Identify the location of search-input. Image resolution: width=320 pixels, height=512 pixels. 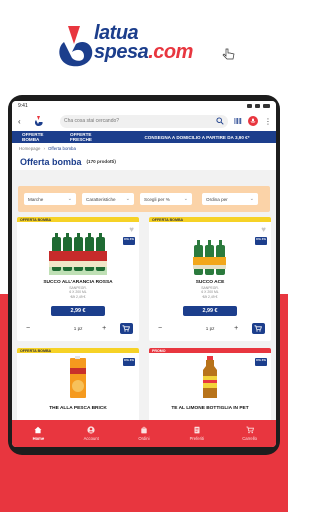
(138, 121).